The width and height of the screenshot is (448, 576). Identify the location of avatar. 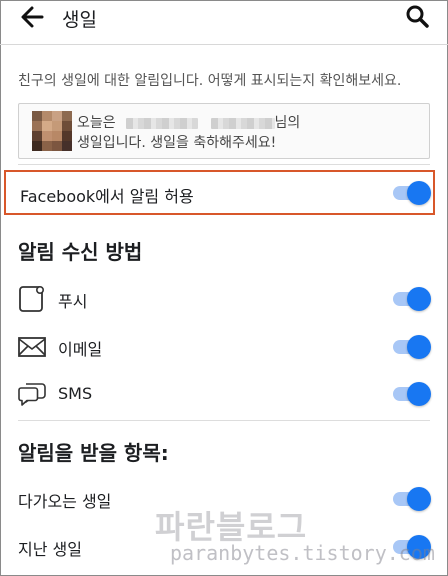
(52, 131).